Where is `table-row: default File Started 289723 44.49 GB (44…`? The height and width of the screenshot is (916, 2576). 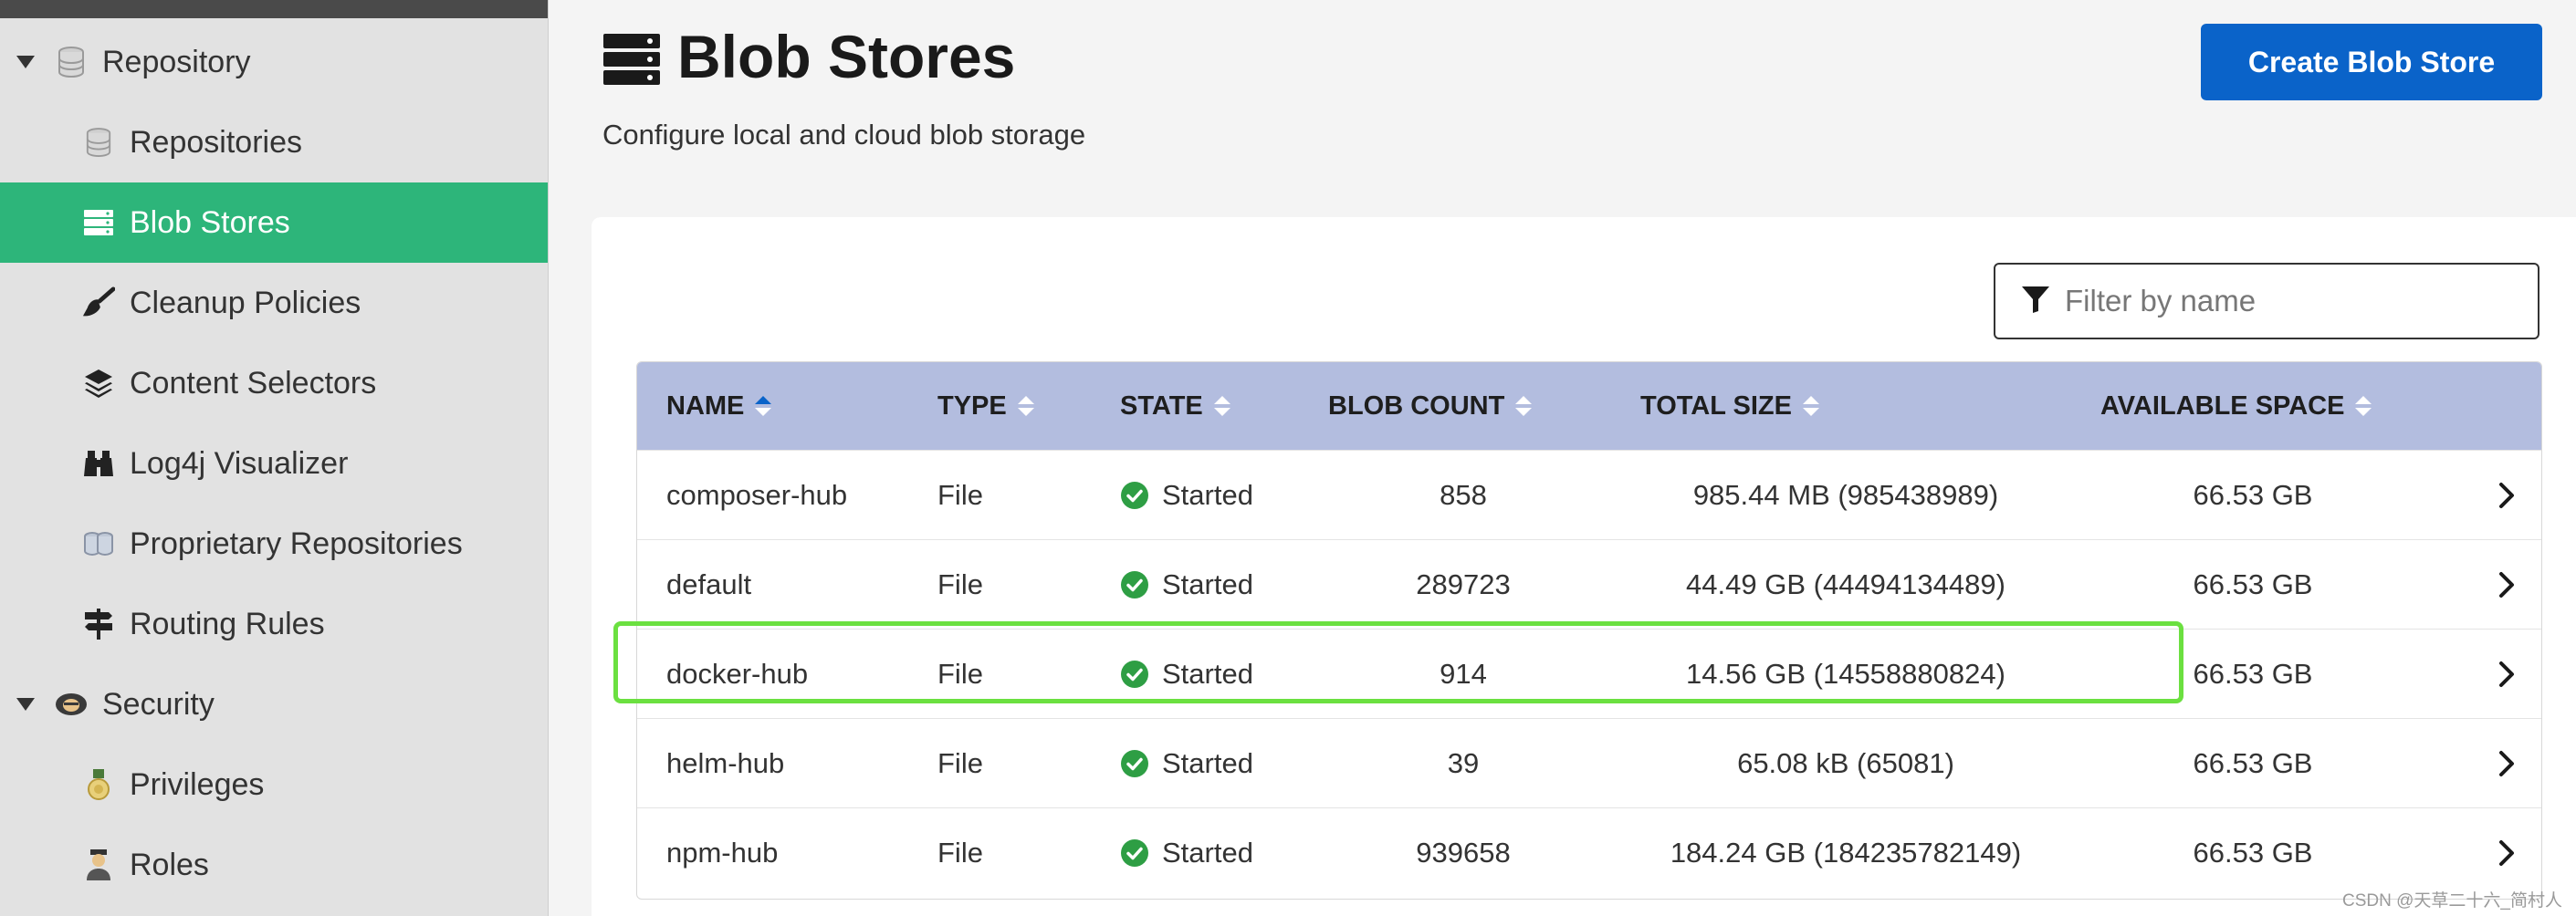
table-row: default File Started 289723 44.49 GB (44… is located at coordinates (1589, 584).